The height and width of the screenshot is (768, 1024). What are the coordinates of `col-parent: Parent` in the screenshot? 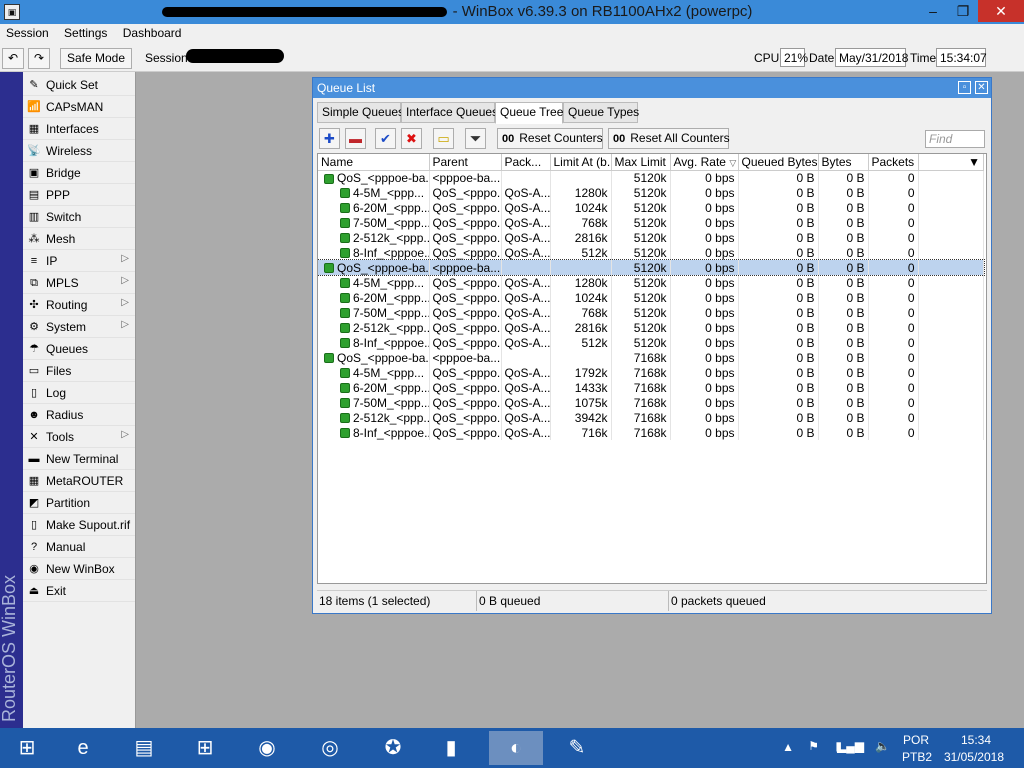 It's located at (465, 162).